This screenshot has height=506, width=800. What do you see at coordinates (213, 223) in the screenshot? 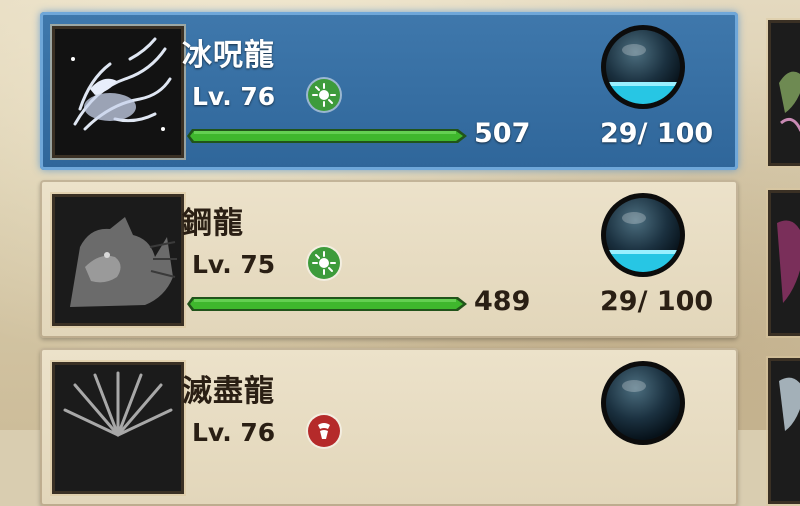
I see `monster-name: 鋼龍` at bounding box center [213, 223].